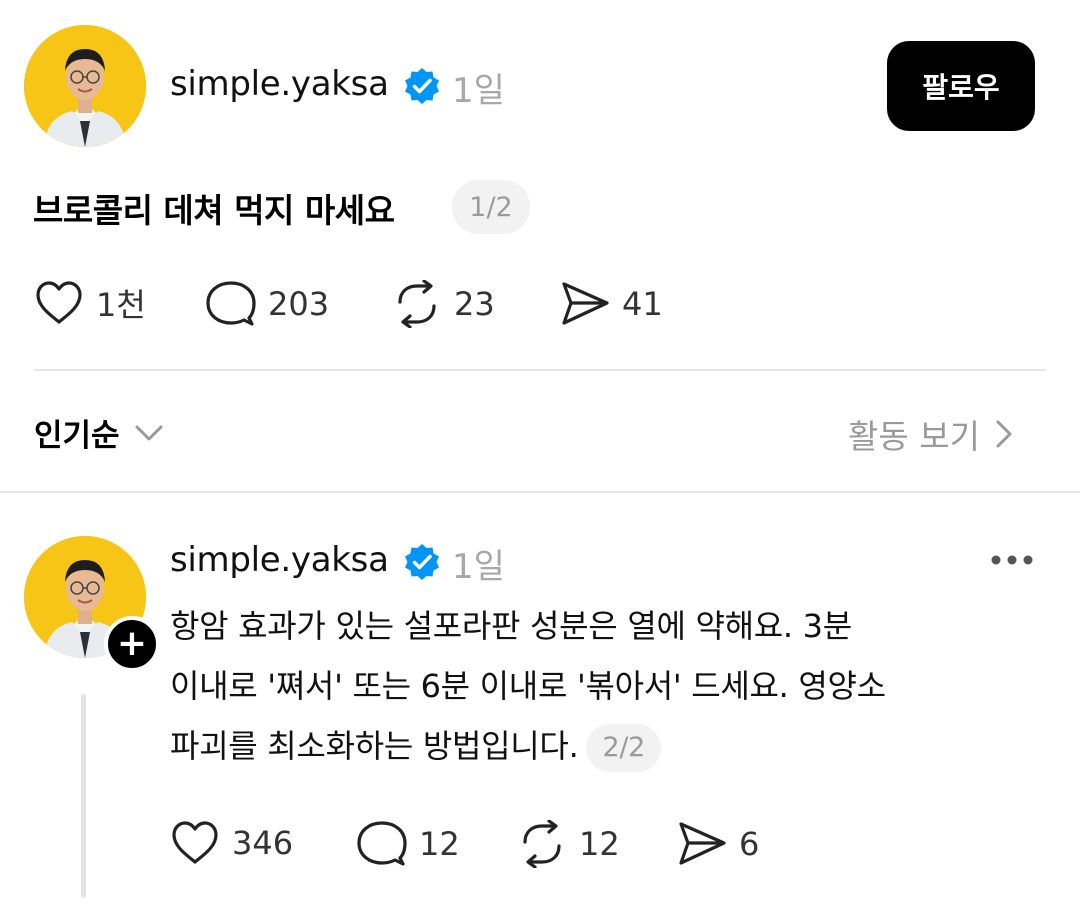 This screenshot has width=1080, height=912. What do you see at coordinates (374, 746) in the screenshot?
I see `reply-text-line-3-content: 파괴를 최소화하는 방법입니다.` at bounding box center [374, 746].